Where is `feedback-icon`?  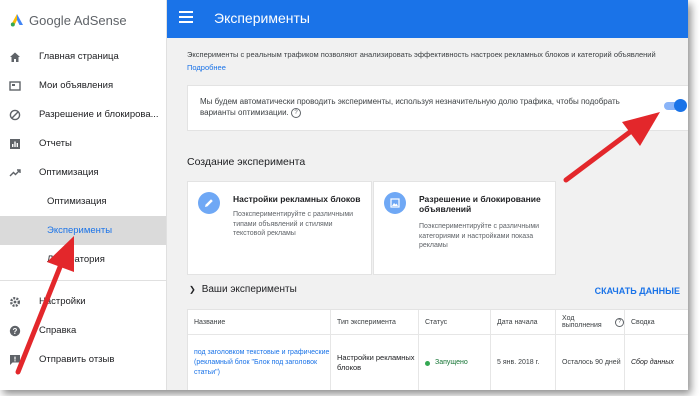
feedback-icon is located at coordinates (15, 360).